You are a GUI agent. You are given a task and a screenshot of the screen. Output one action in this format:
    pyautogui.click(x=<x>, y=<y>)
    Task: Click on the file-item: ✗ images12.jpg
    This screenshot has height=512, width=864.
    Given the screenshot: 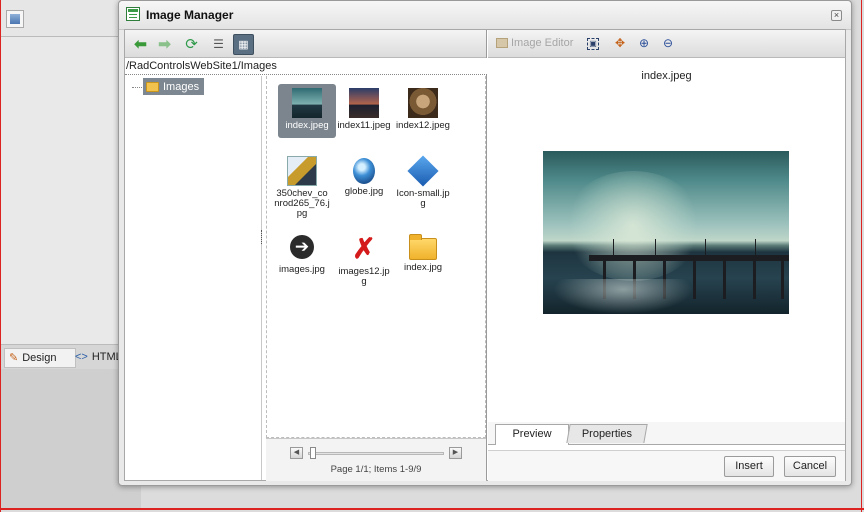 What is the action you would take?
    pyautogui.click(x=364, y=258)
    